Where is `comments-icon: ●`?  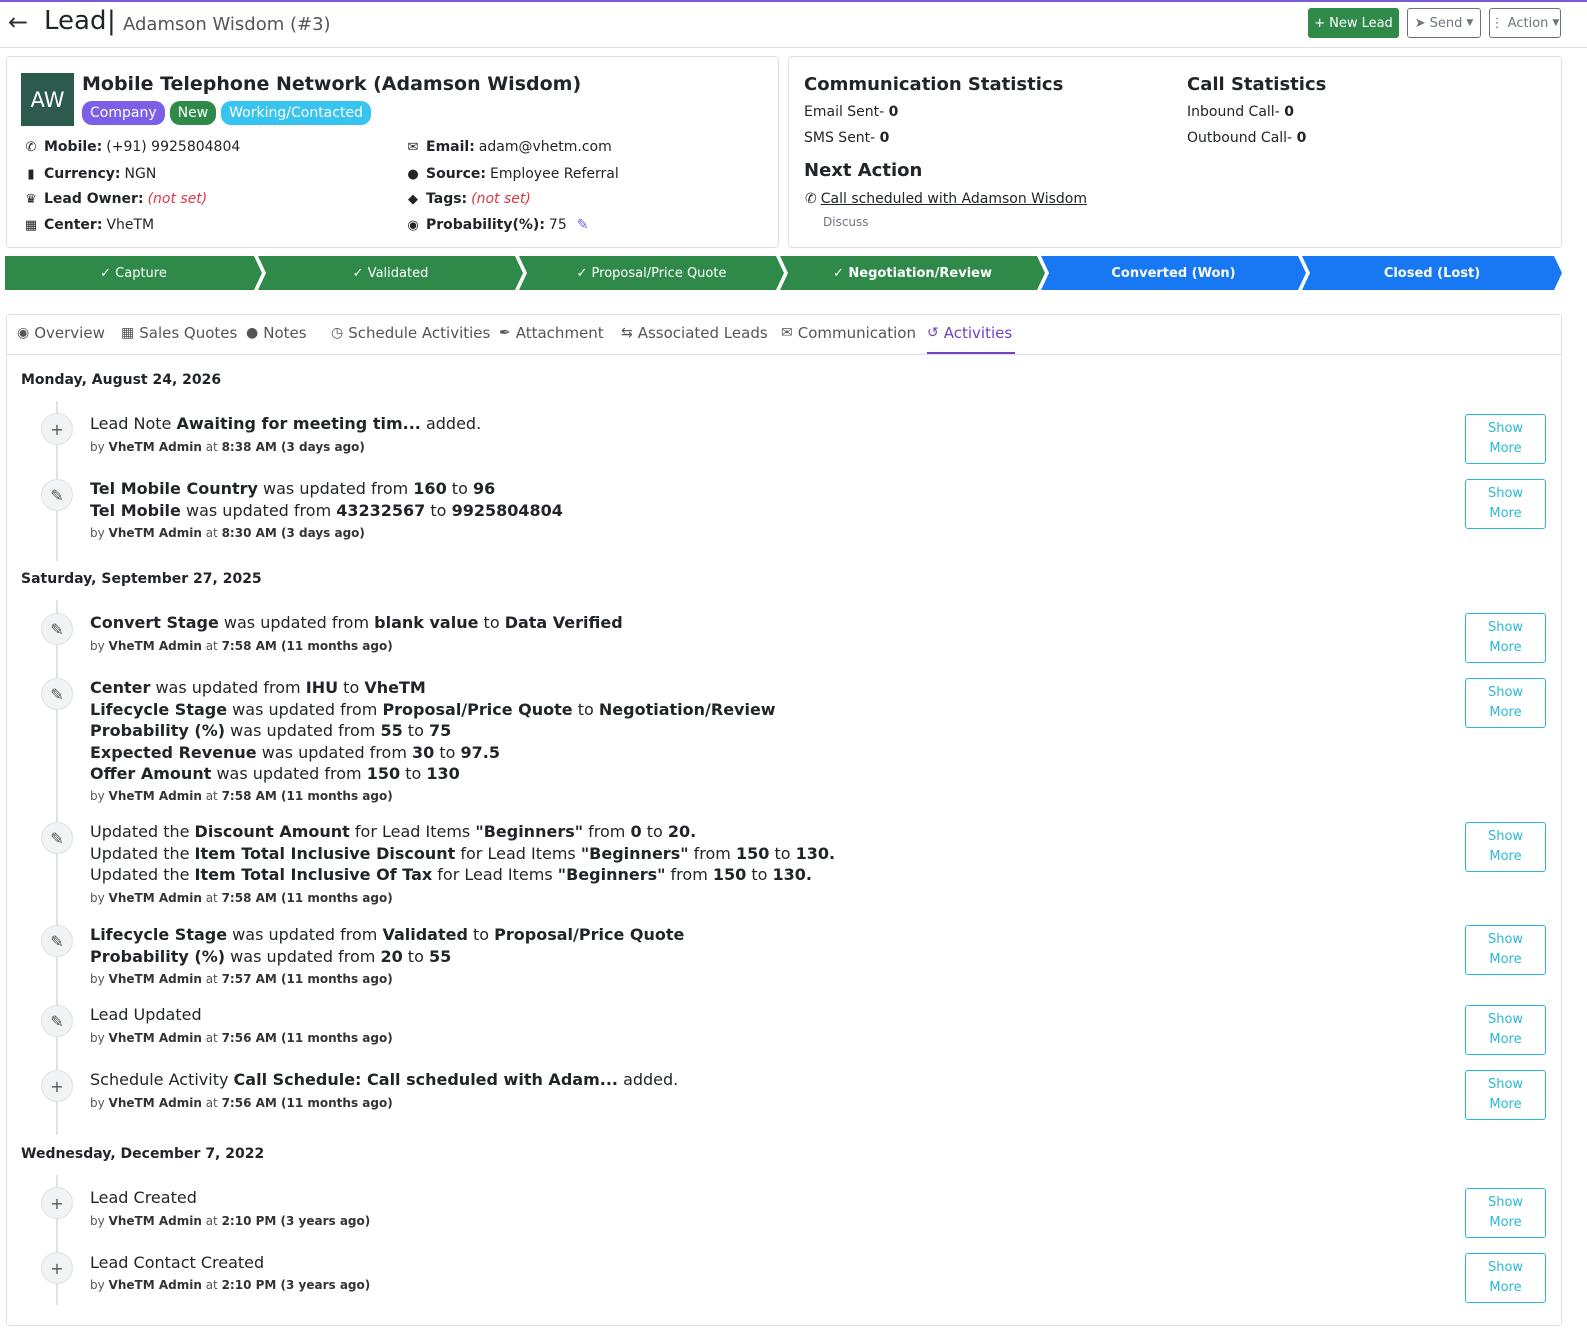
comments-icon: ● is located at coordinates (252, 333).